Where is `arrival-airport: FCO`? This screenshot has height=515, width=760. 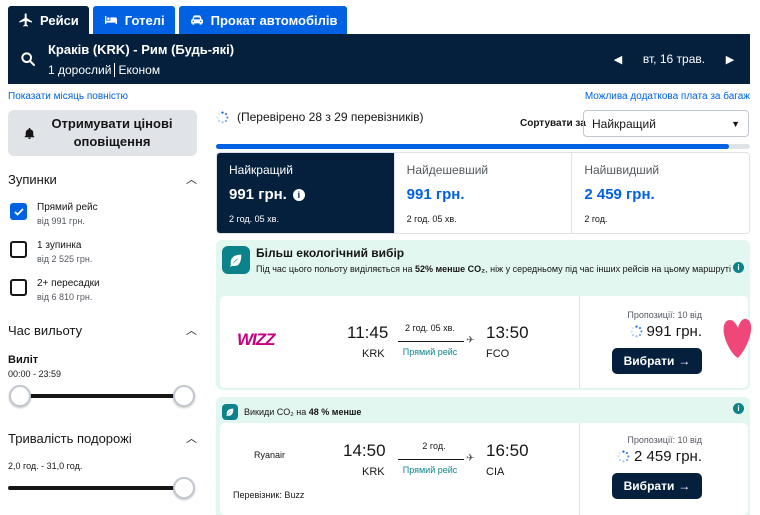 arrival-airport: FCO is located at coordinates (498, 354).